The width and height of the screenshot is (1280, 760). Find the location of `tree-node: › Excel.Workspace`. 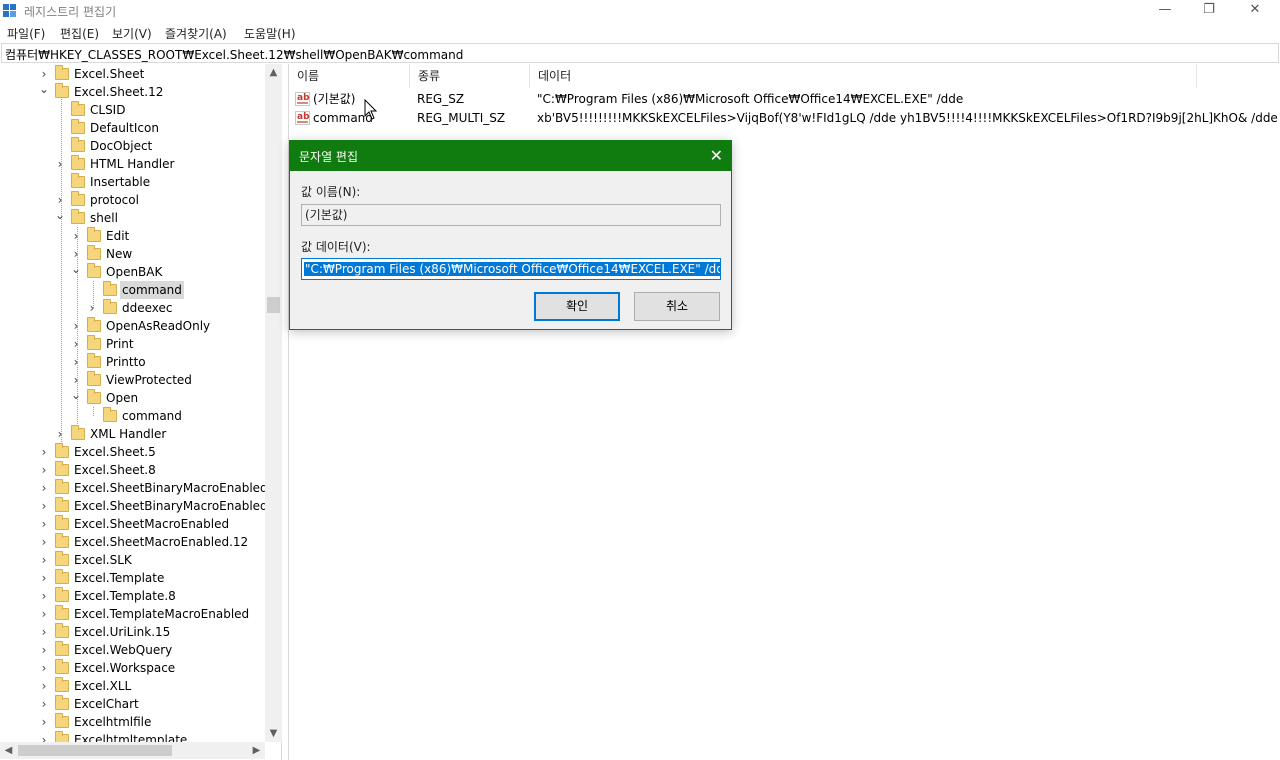

tree-node: › Excel.Workspace is located at coordinates (132, 668).